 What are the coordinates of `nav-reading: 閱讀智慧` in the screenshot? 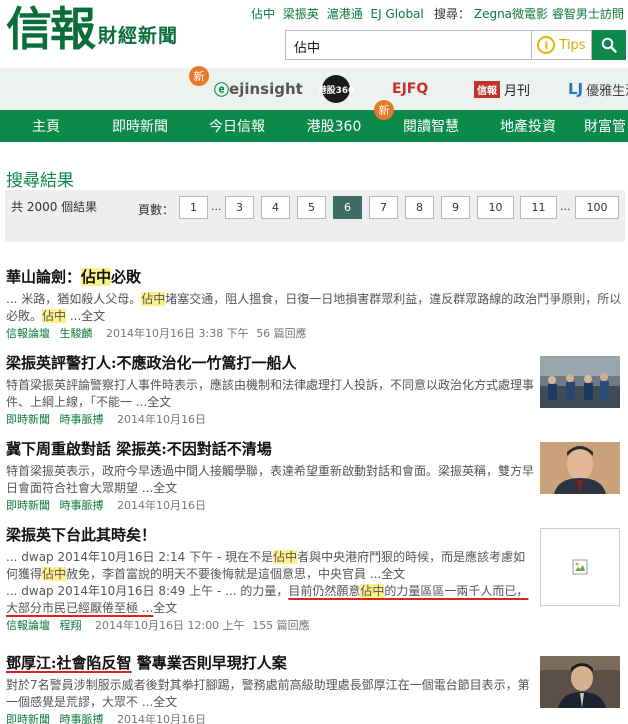 It's located at (431, 126).